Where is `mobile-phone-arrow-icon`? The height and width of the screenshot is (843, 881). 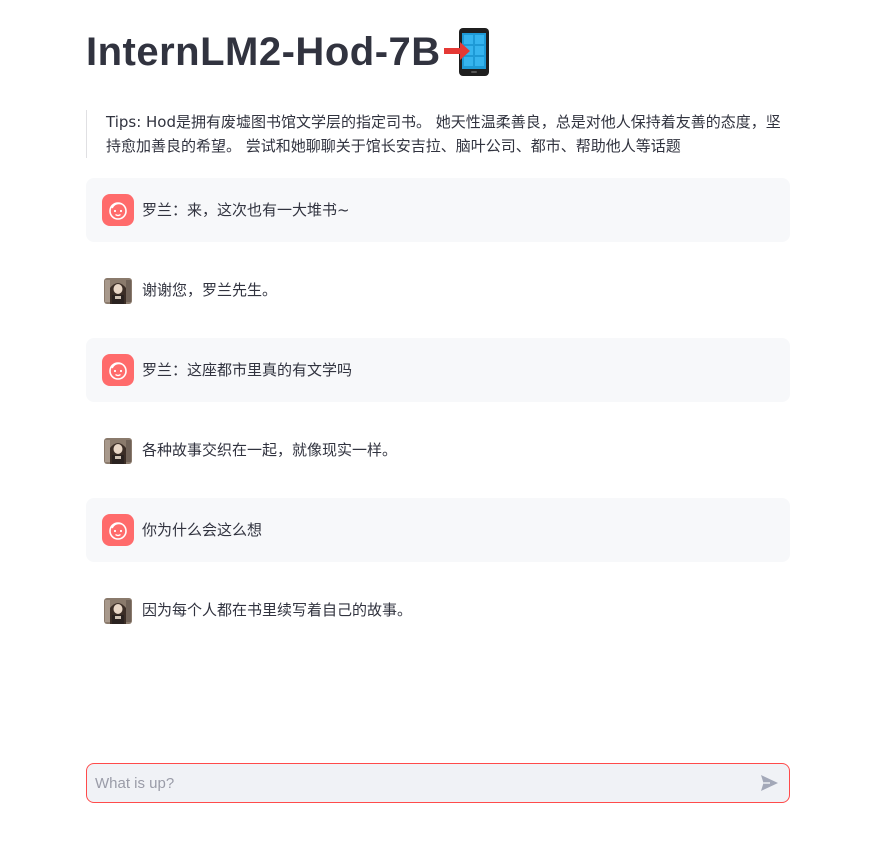 mobile-phone-arrow-icon is located at coordinates (467, 52).